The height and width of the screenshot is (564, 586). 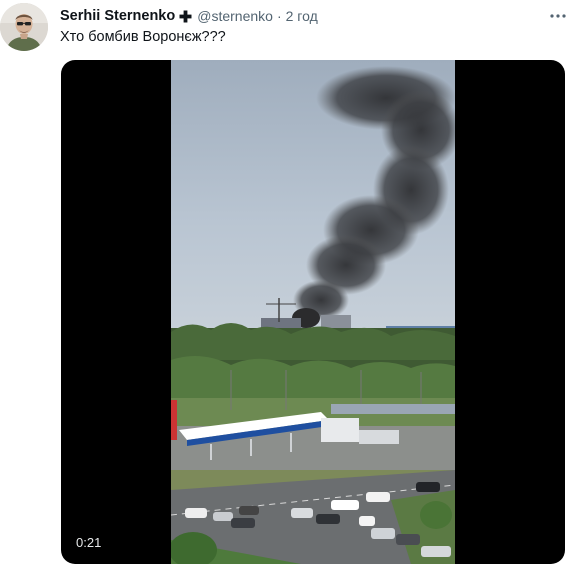 What do you see at coordinates (117, 16) in the screenshot?
I see `author-name: Serhii Sternenko` at bounding box center [117, 16].